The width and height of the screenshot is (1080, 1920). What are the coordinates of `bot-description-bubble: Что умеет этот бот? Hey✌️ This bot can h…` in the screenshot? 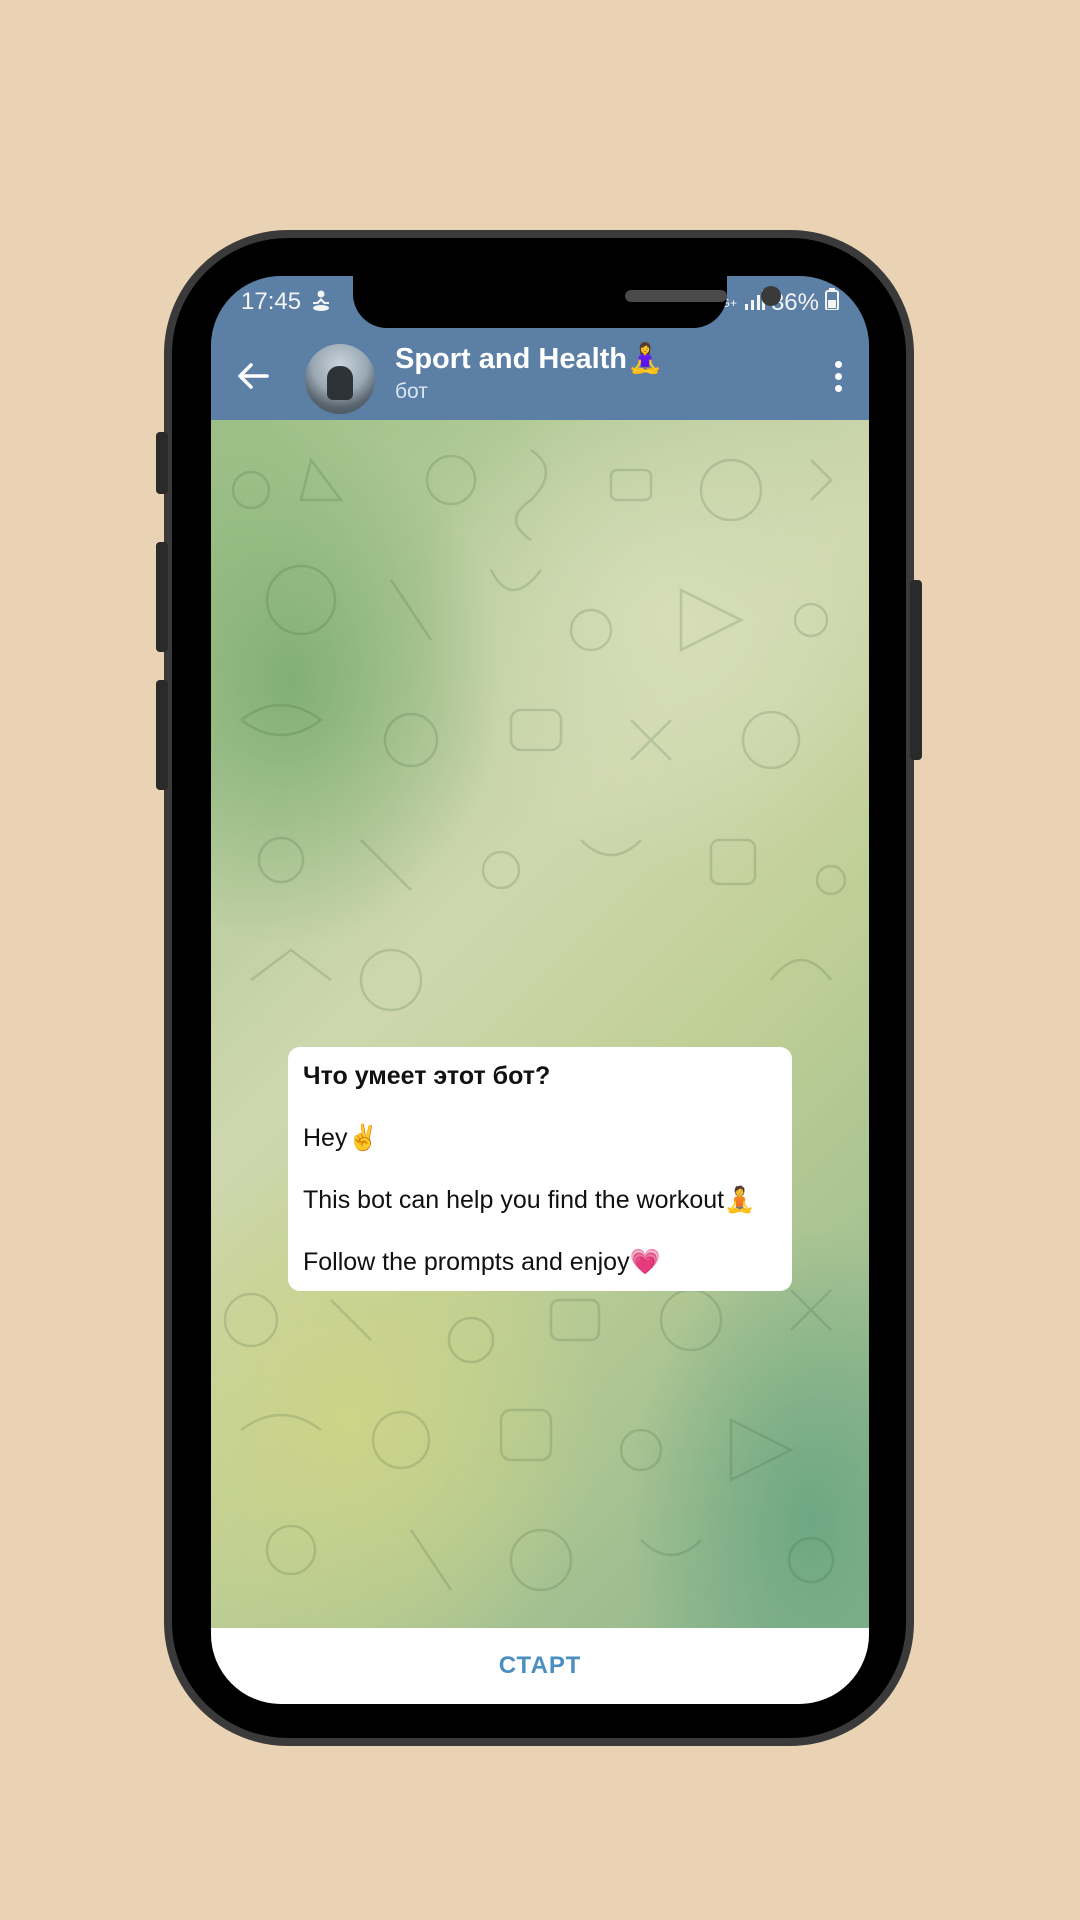 It's located at (540, 1169).